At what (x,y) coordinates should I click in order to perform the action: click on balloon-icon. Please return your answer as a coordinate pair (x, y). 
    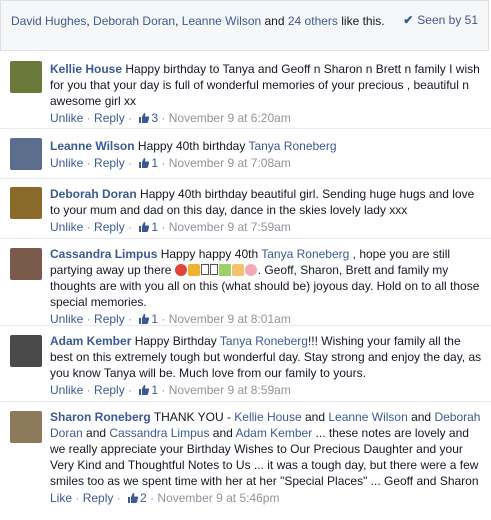
    Looking at the image, I should click on (180, 270).